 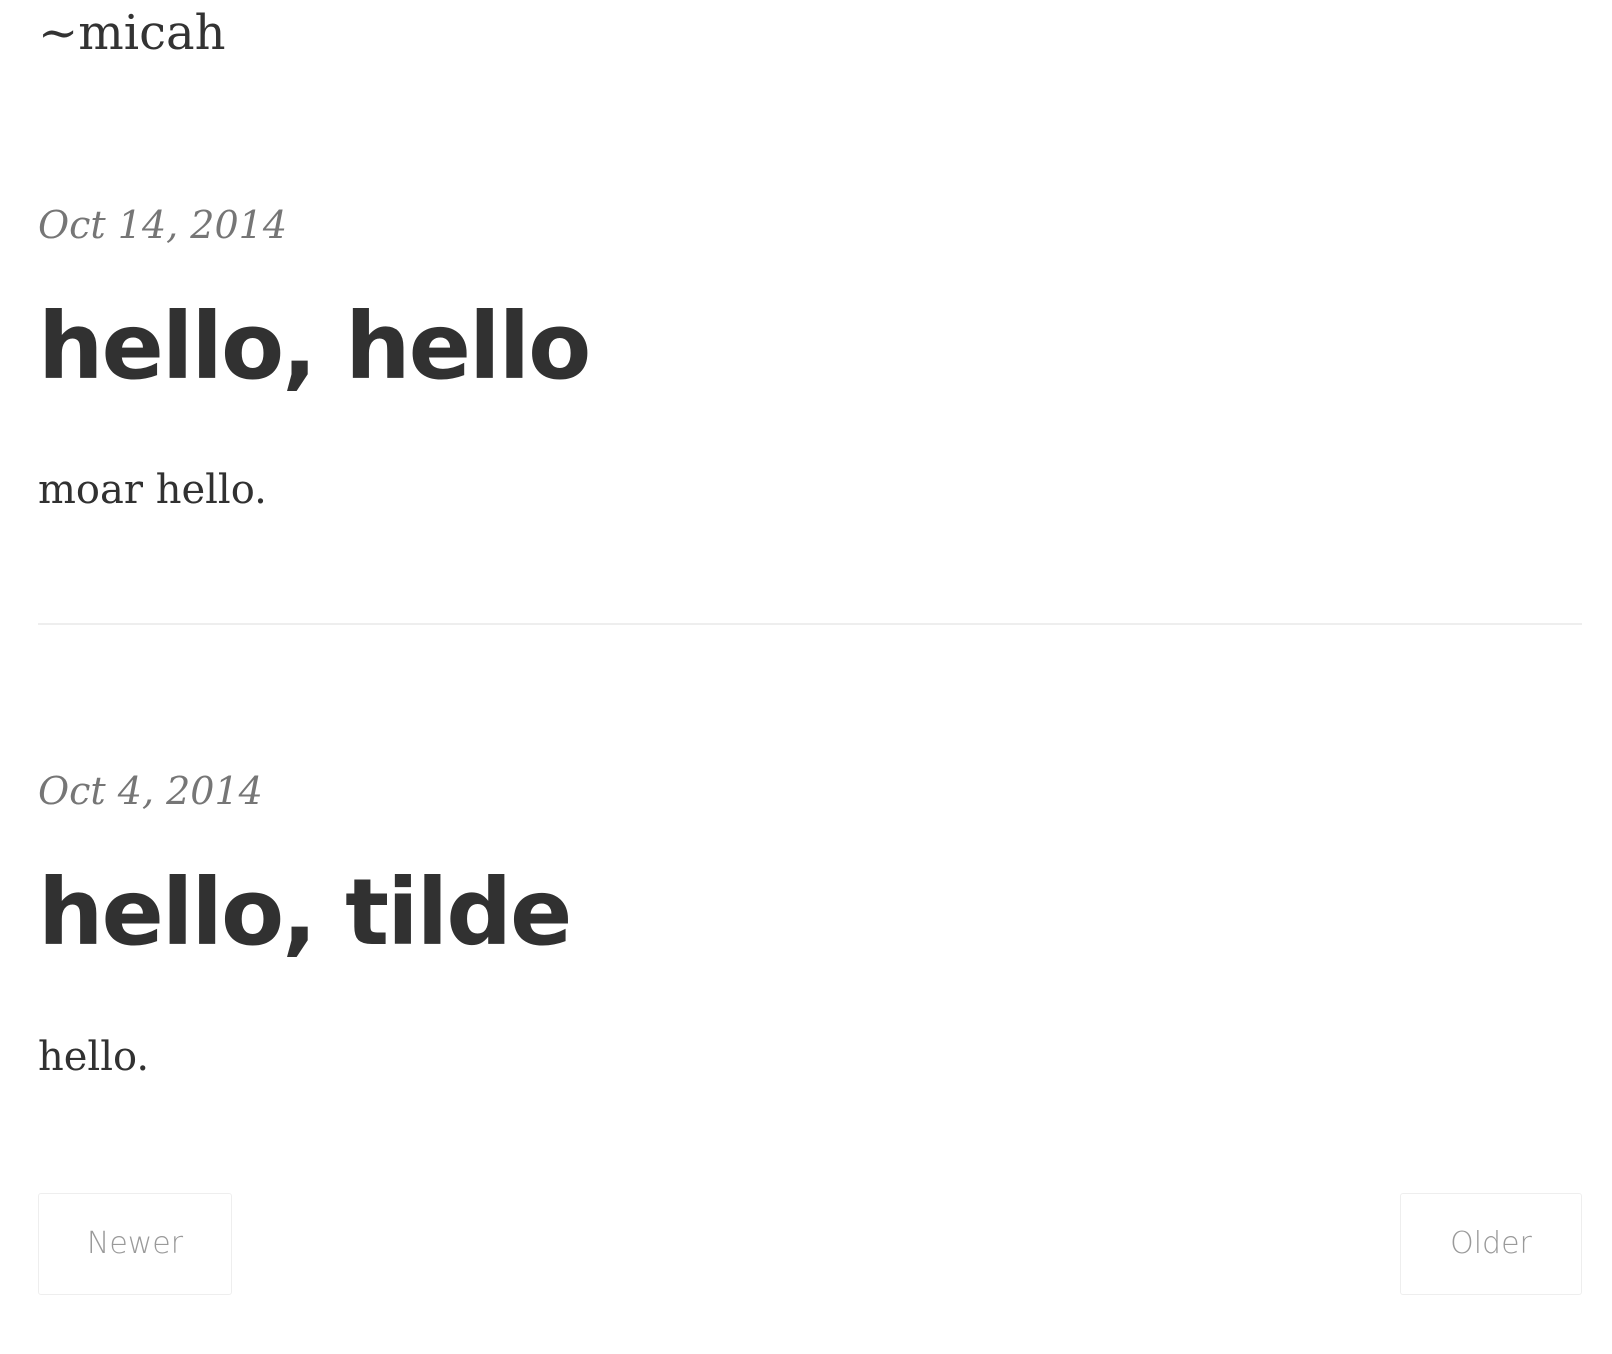 What do you see at coordinates (132, 33) in the screenshot?
I see `site-title-link: ~micah` at bounding box center [132, 33].